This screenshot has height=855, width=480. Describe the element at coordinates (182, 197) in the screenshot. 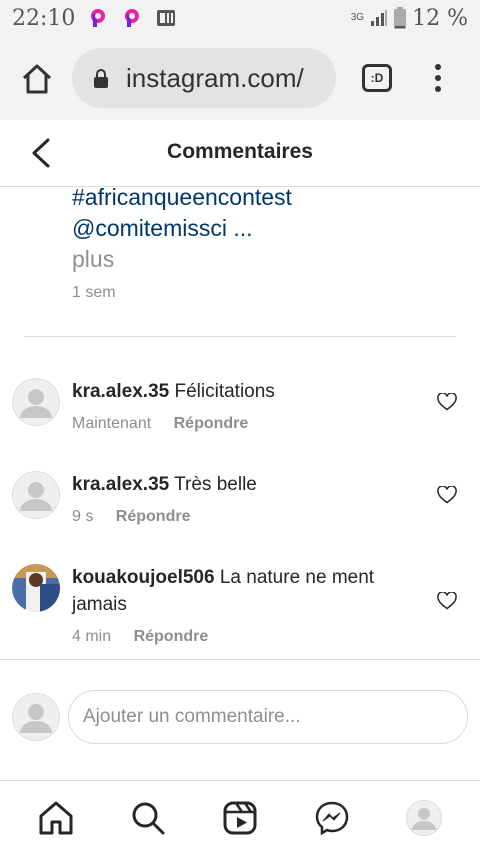

I see `caption-hashtag-link: #africanqueencontest` at that location.